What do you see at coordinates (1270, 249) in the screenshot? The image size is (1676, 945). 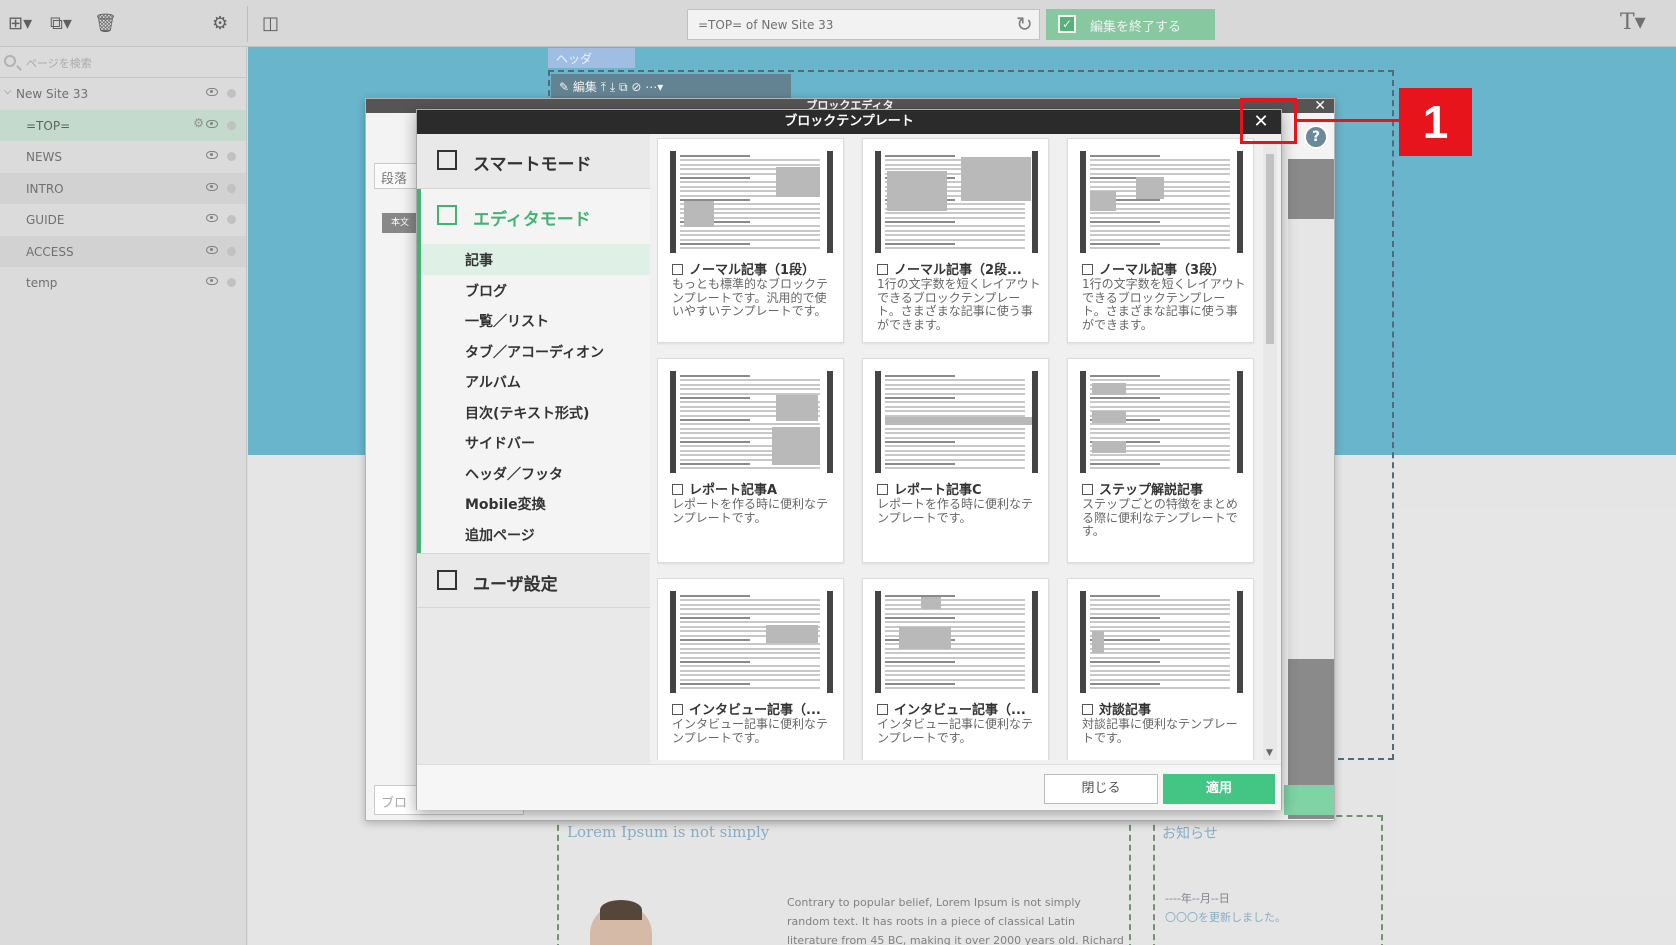 I see `scroll-thumb` at bounding box center [1270, 249].